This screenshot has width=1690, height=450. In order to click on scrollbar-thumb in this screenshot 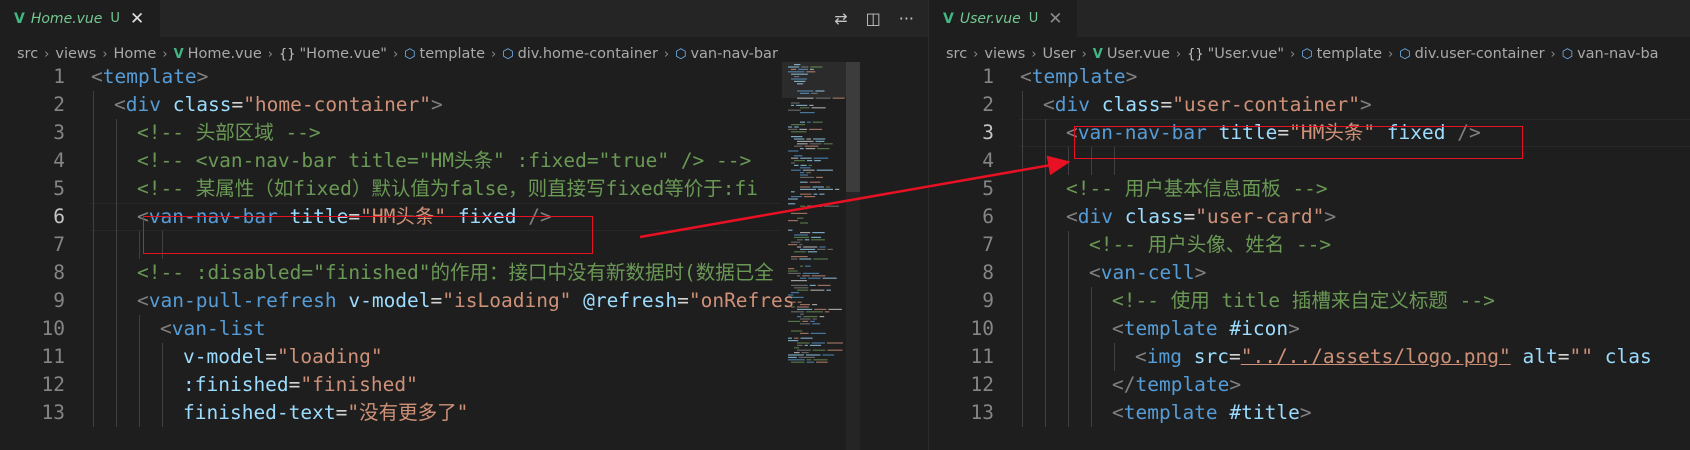, I will do `click(853, 127)`.